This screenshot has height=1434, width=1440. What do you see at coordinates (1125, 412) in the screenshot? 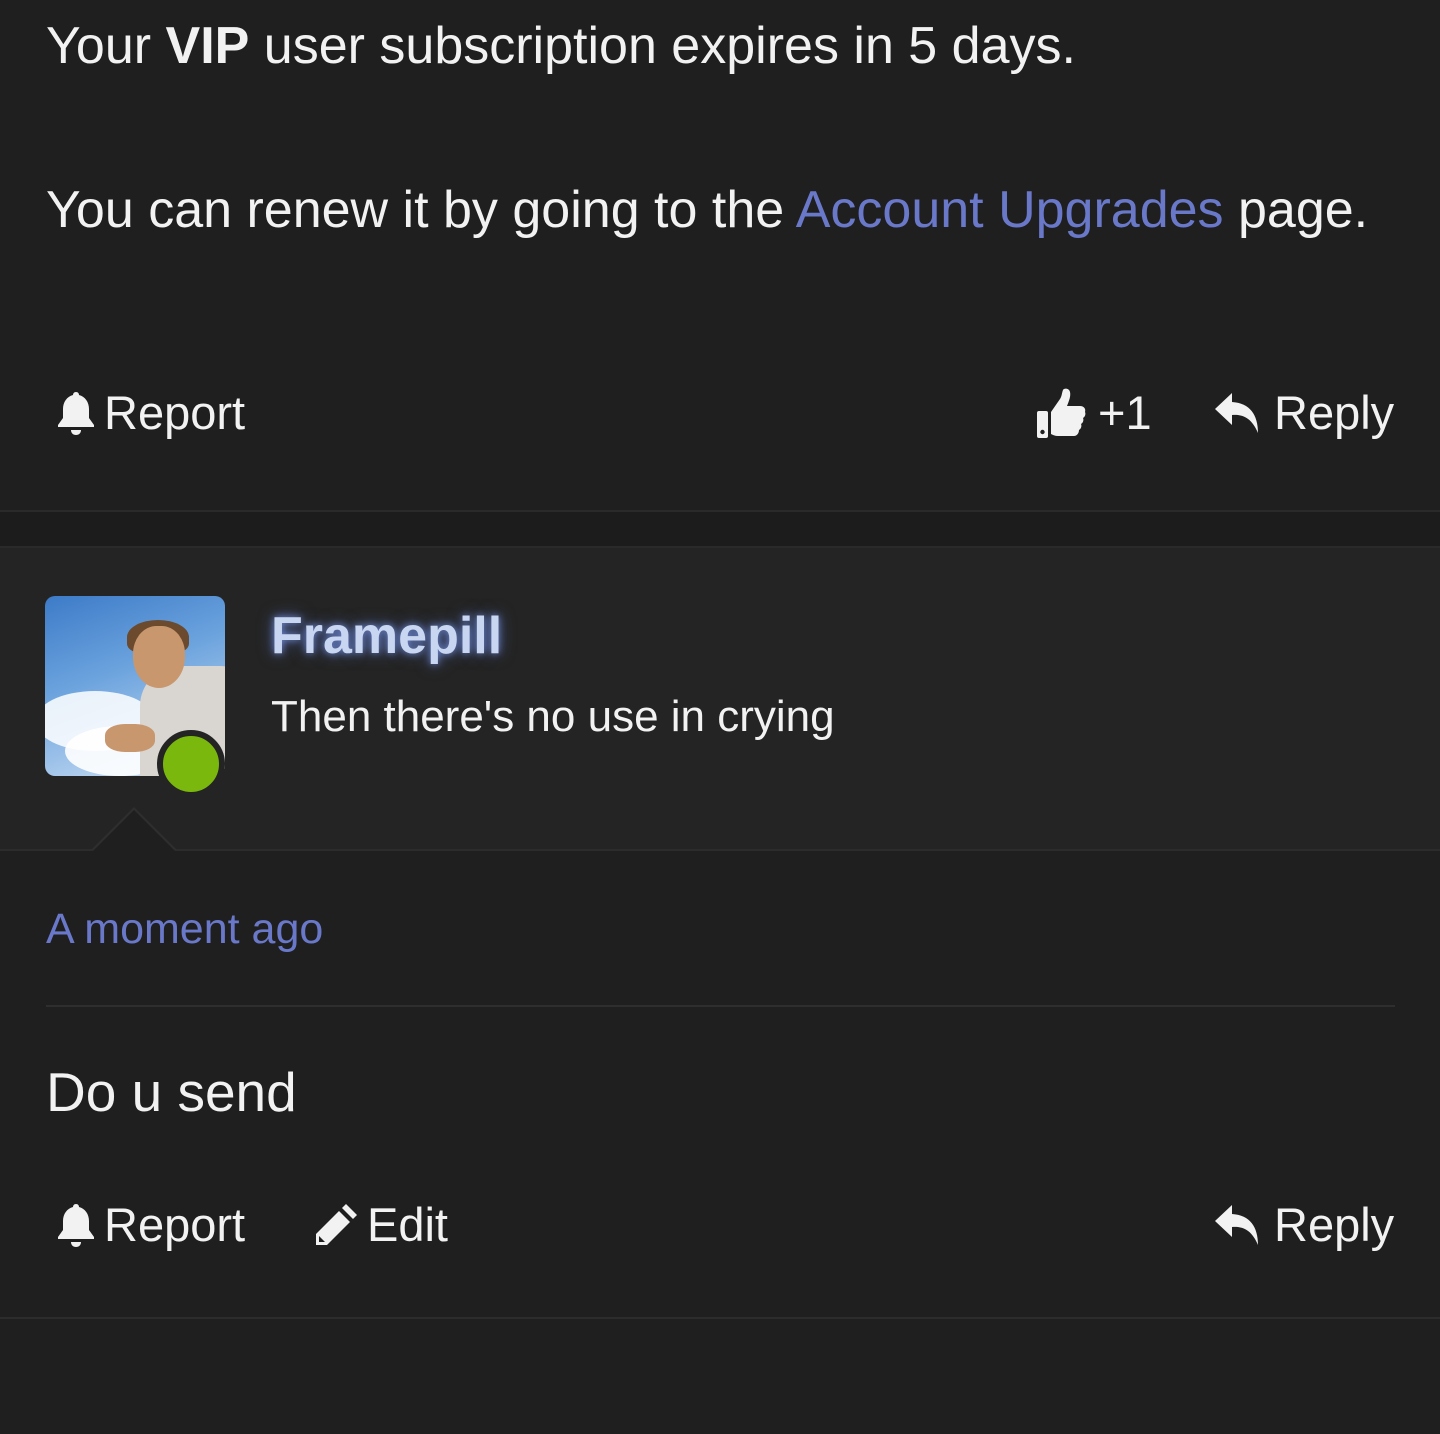
I see `like-count: +1` at bounding box center [1125, 412].